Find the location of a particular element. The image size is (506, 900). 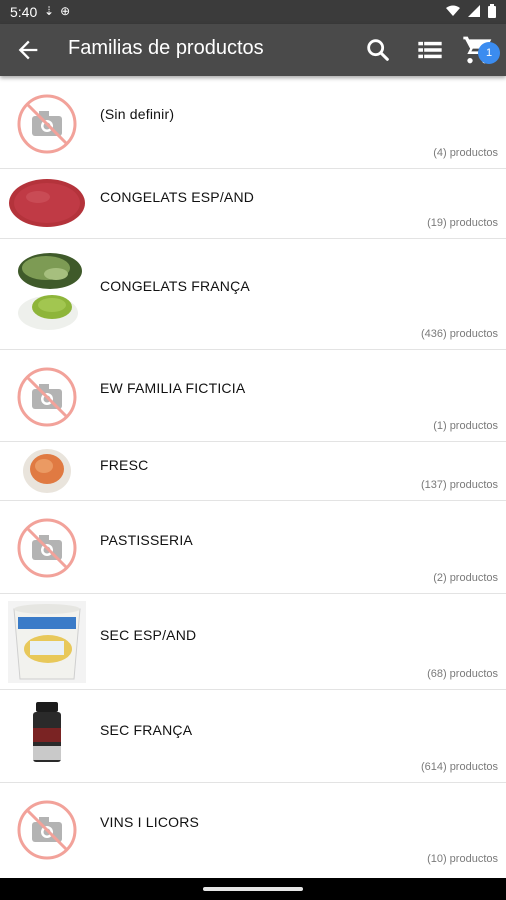

wifi-icon is located at coordinates (453, 10).